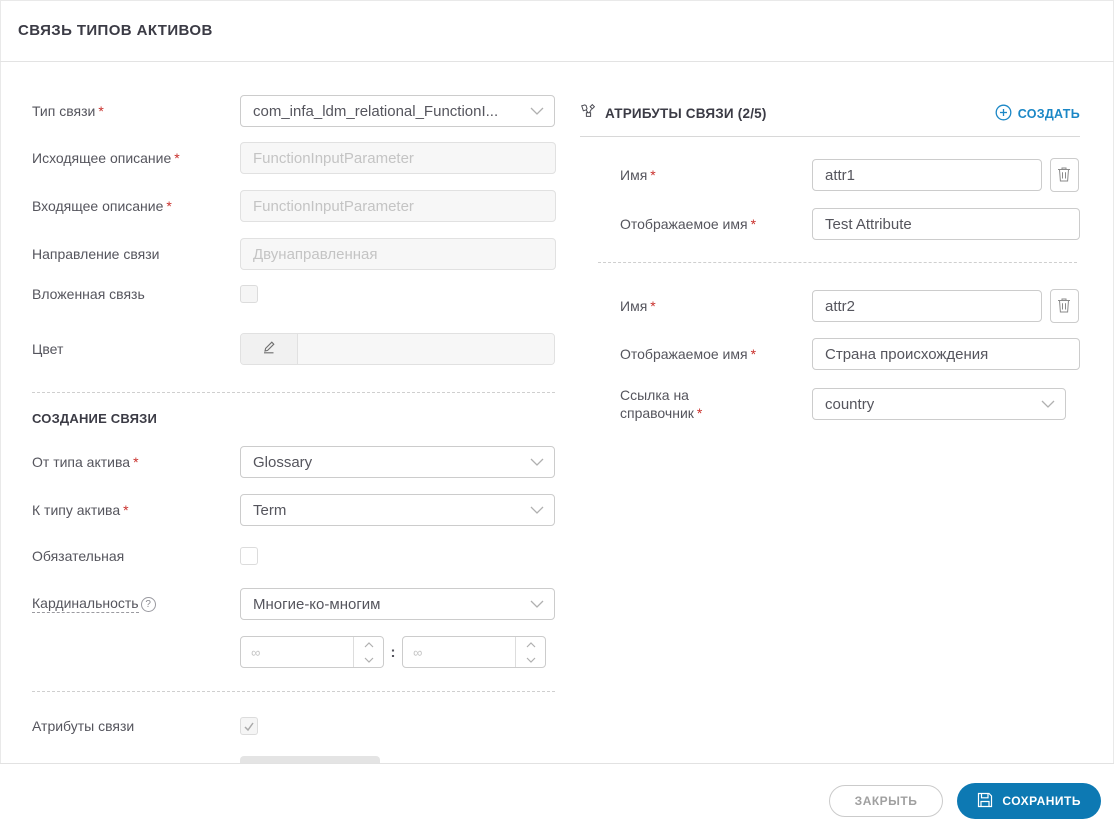 The height and width of the screenshot is (838, 1114). Describe the element at coordinates (249, 294) in the screenshot. I see `nested-relation-checkbox` at that location.